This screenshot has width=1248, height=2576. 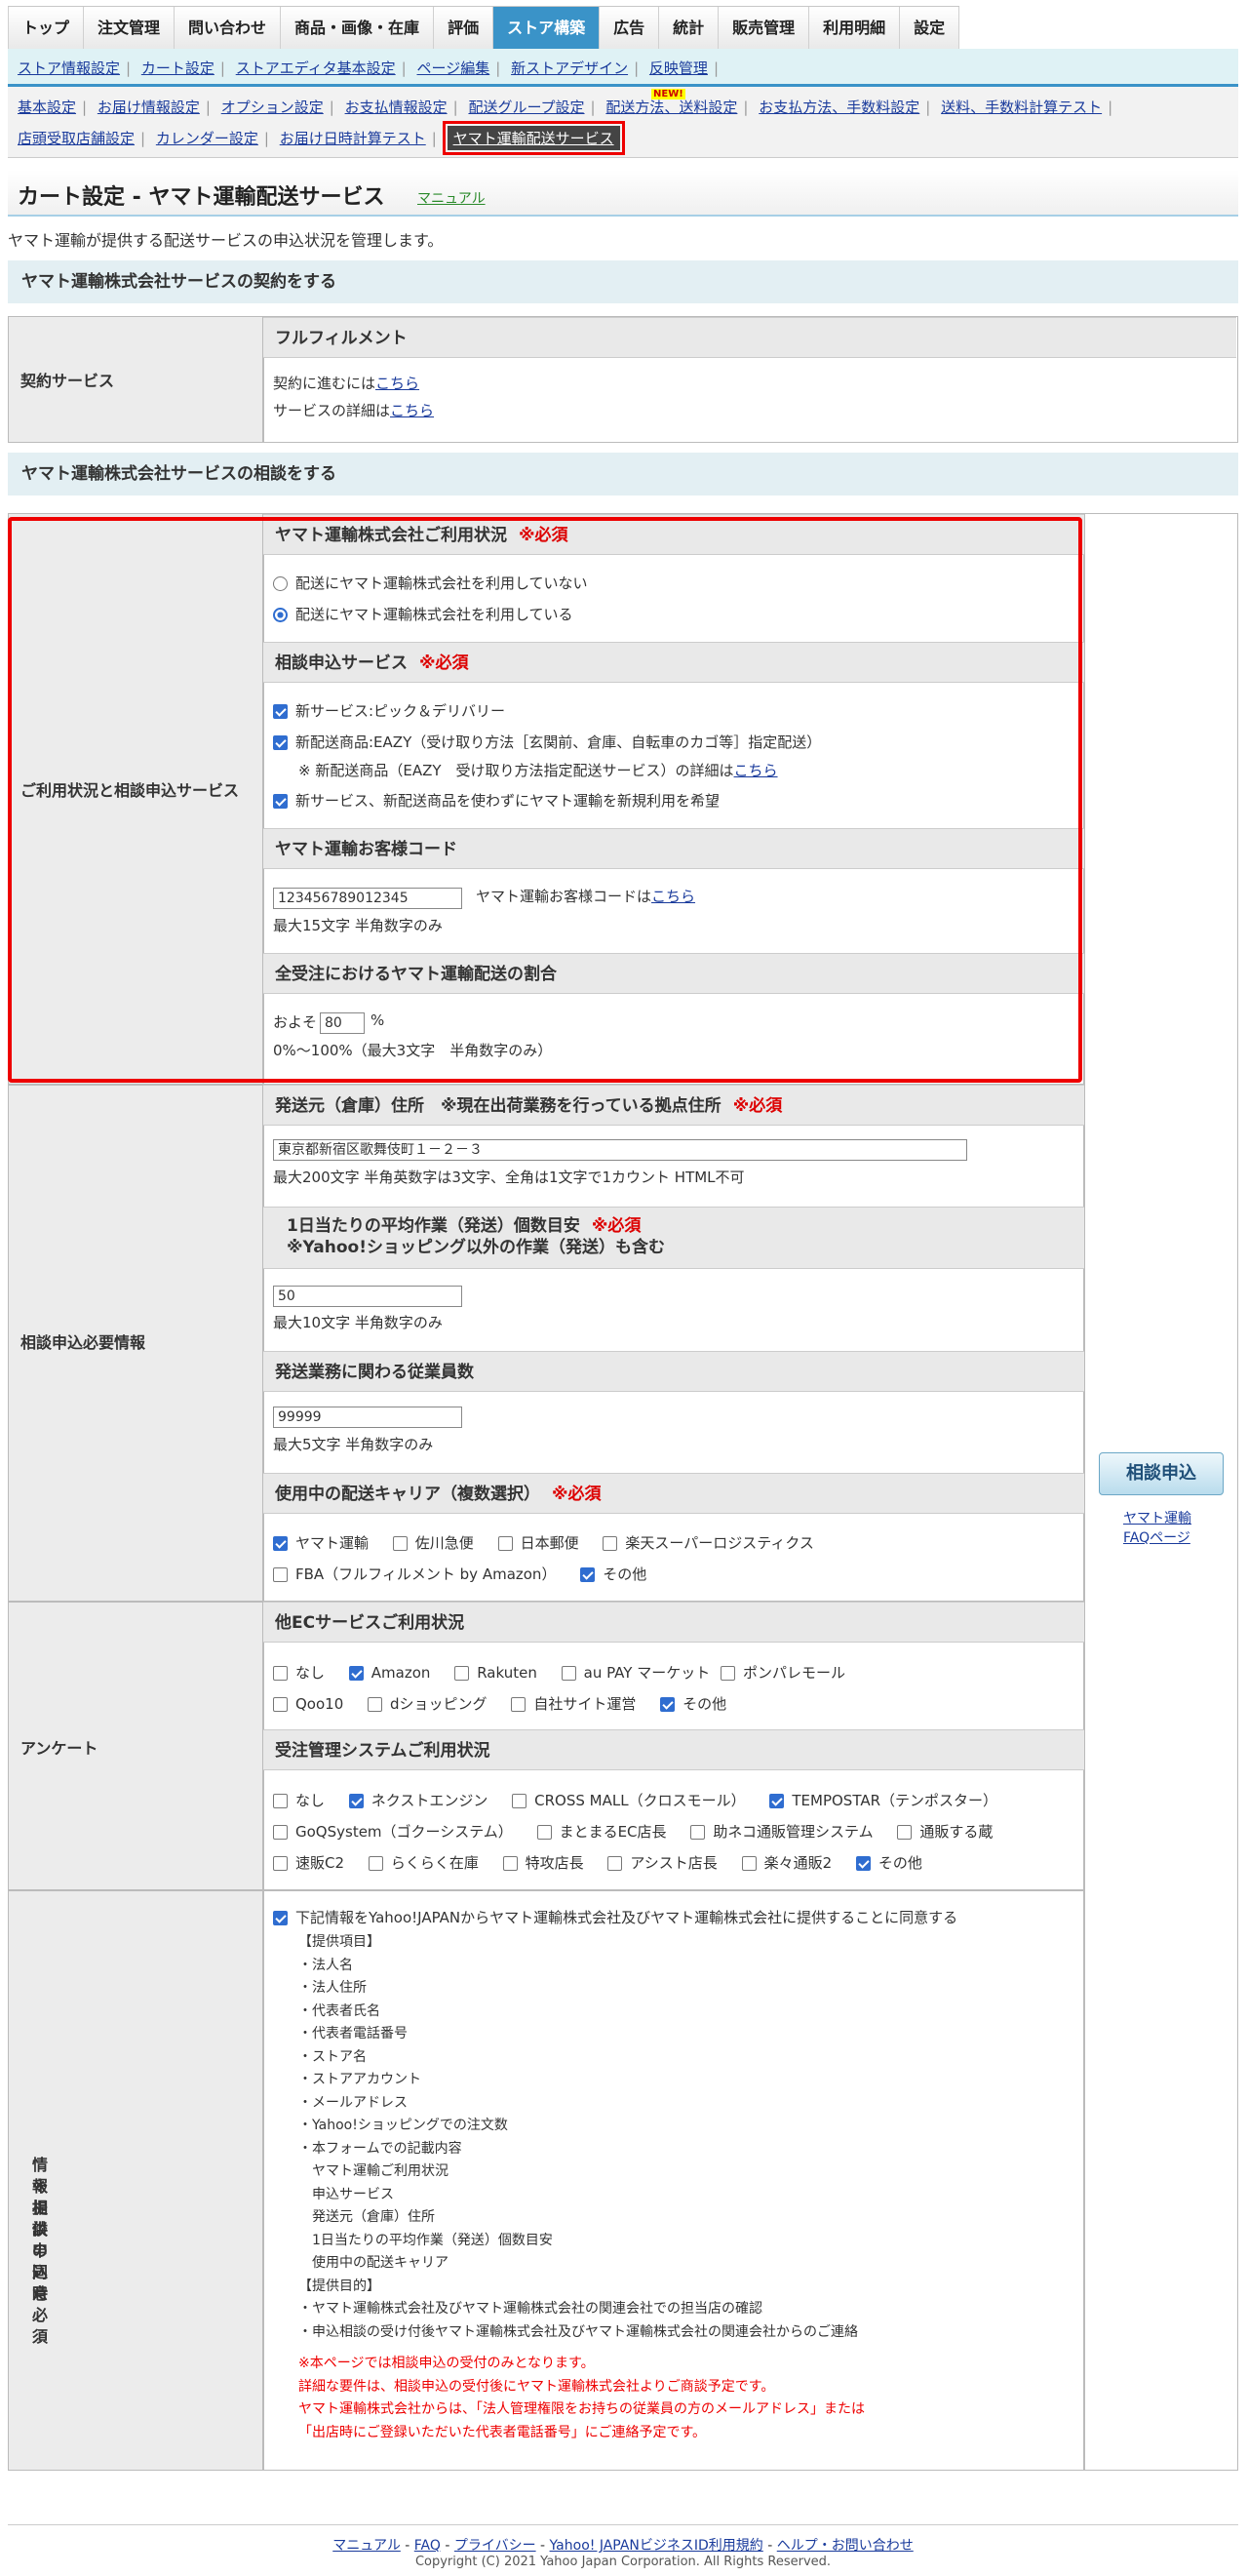 What do you see at coordinates (671, 107) in the screenshot?
I see `menu-shipping-method: 配送方法、送料設定` at bounding box center [671, 107].